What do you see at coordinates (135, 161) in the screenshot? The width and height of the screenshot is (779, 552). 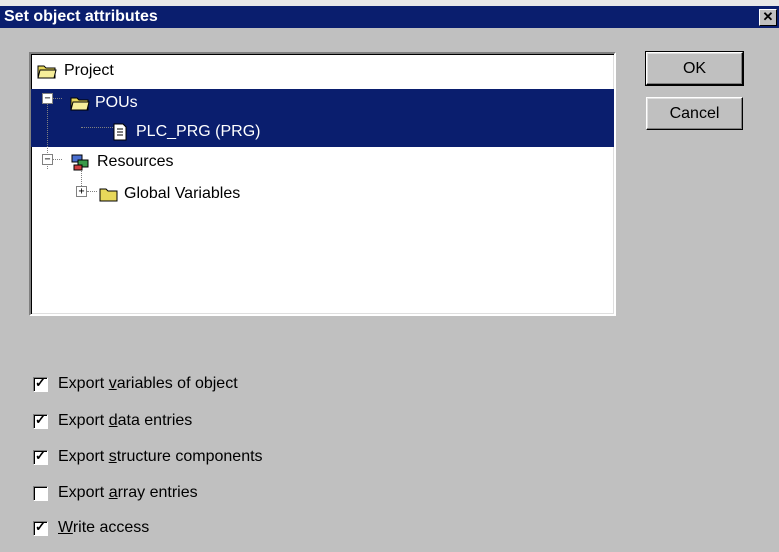 I see `tree-node-label: Resources` at bounding box center [135, 161].